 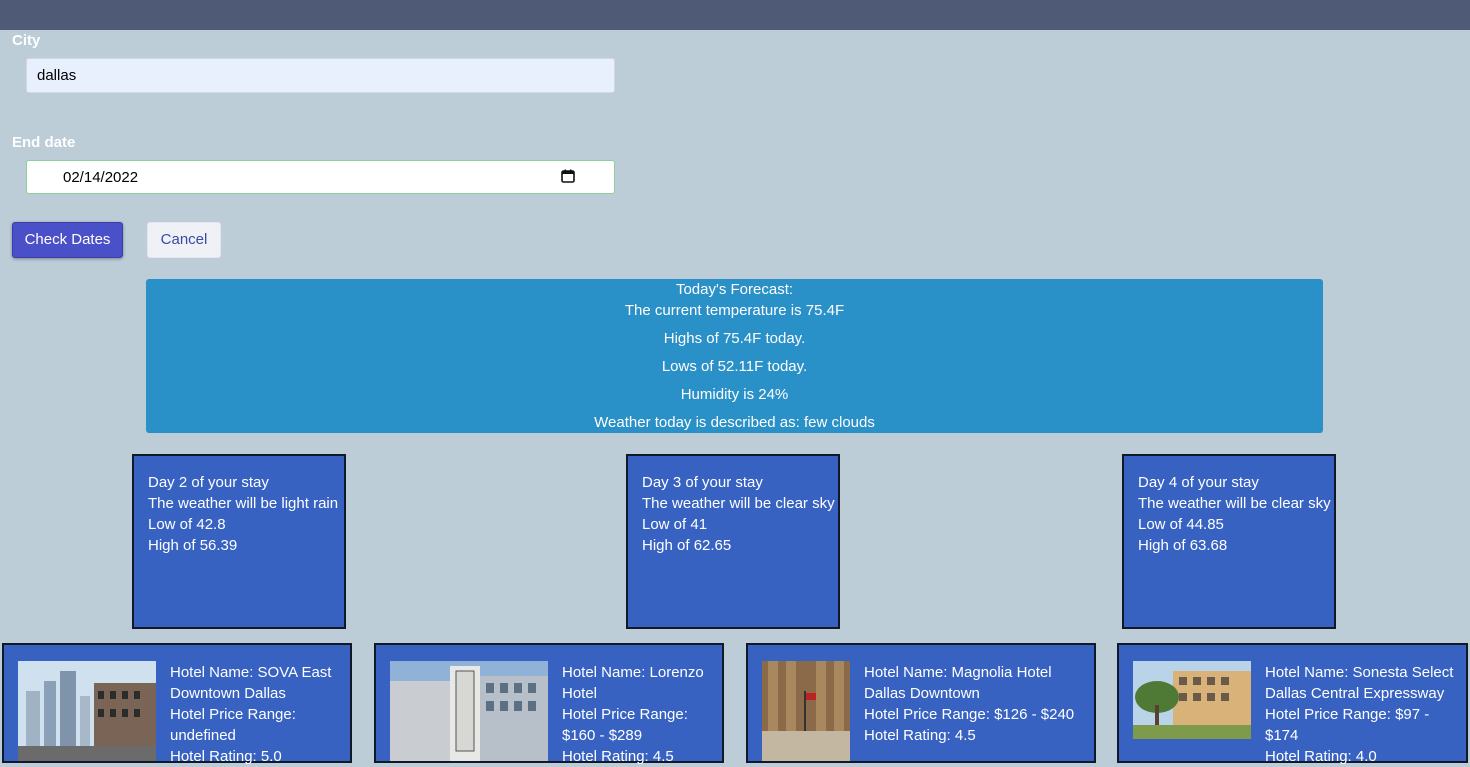 I want to click on calendar-icon, so click(x=568, y=176).